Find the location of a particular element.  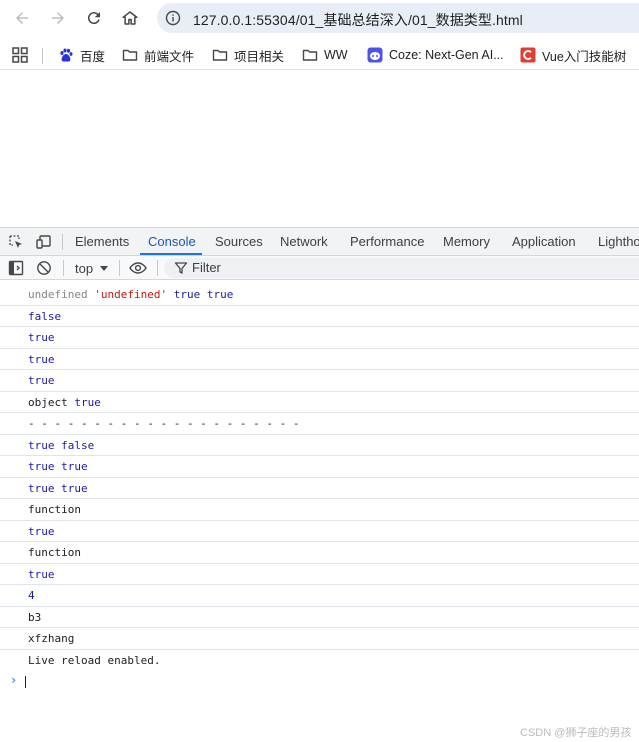

apps-grid-icon is located at coordinates (20, 55).